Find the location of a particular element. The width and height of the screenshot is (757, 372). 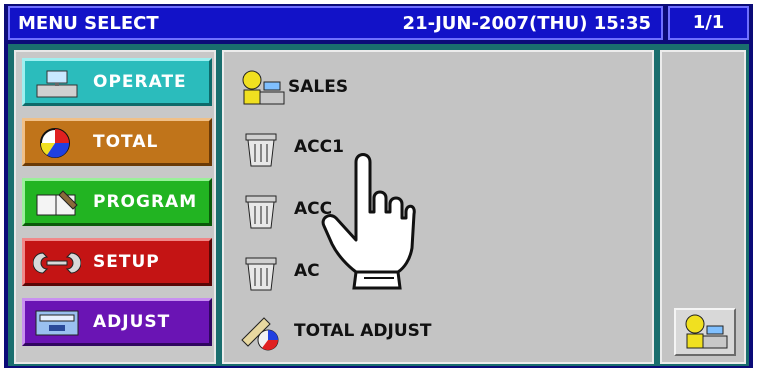

sidebar-item-label: TOTAL is located at coordinates (126, 142).